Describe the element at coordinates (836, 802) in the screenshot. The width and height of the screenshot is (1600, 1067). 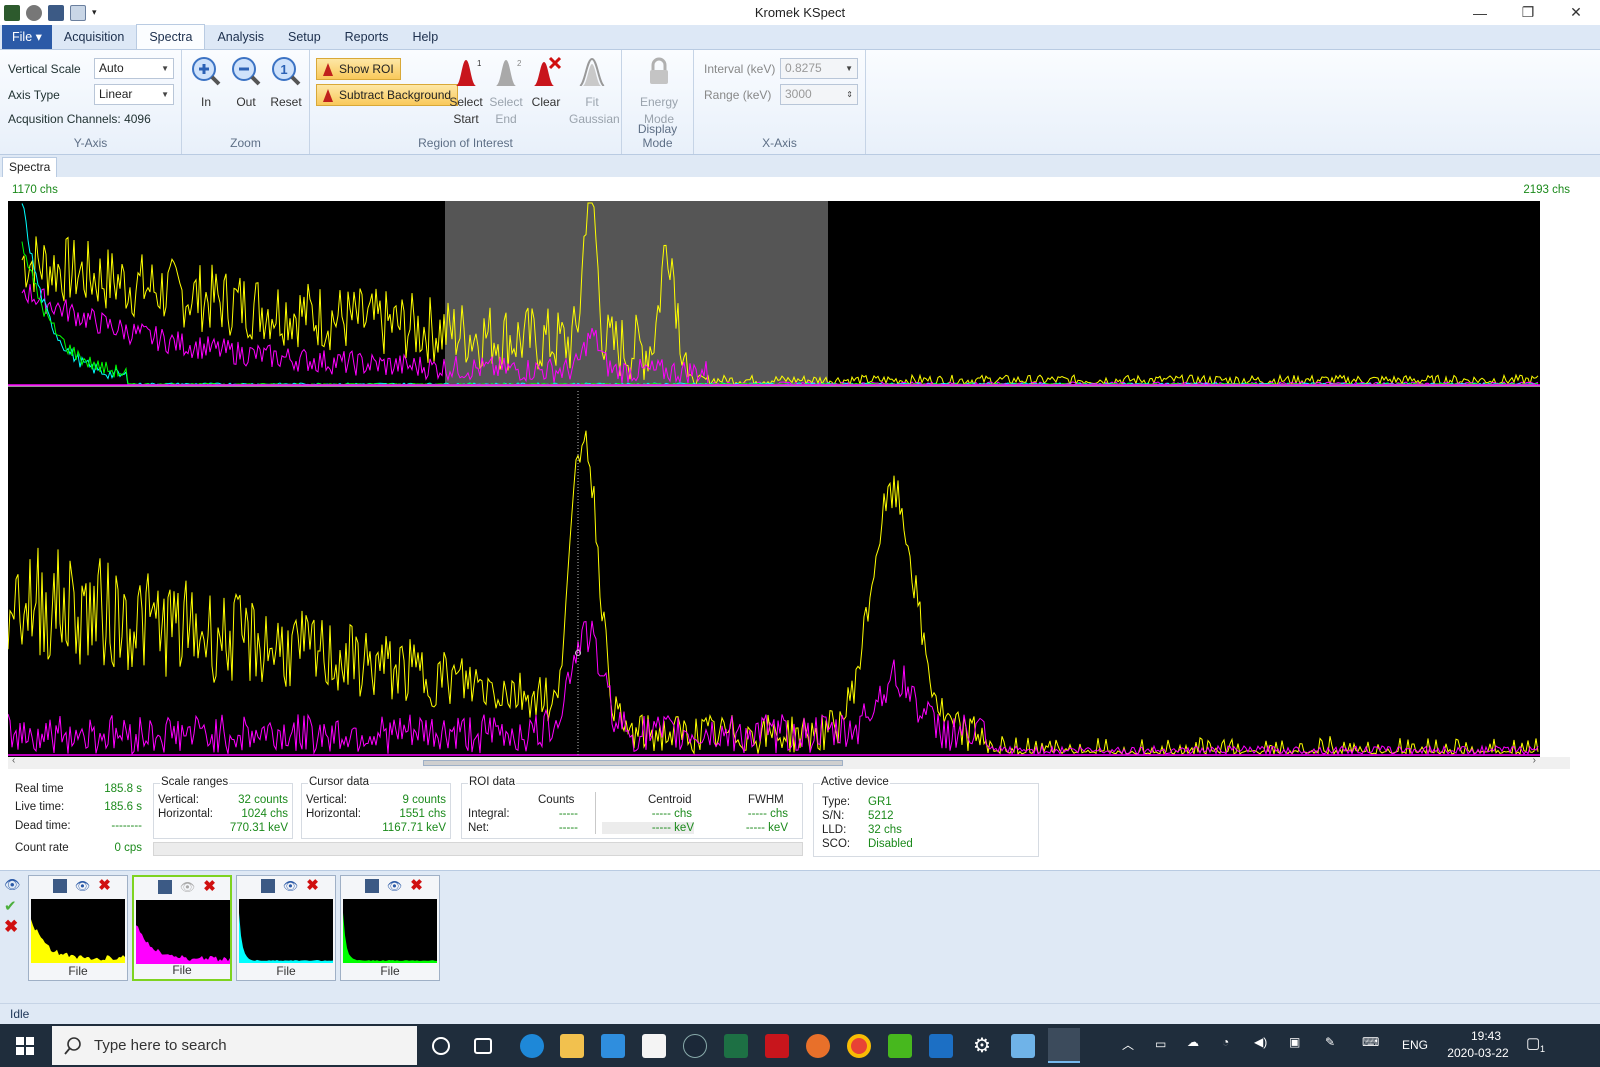
I see `device-type-label: Type:` at that location.